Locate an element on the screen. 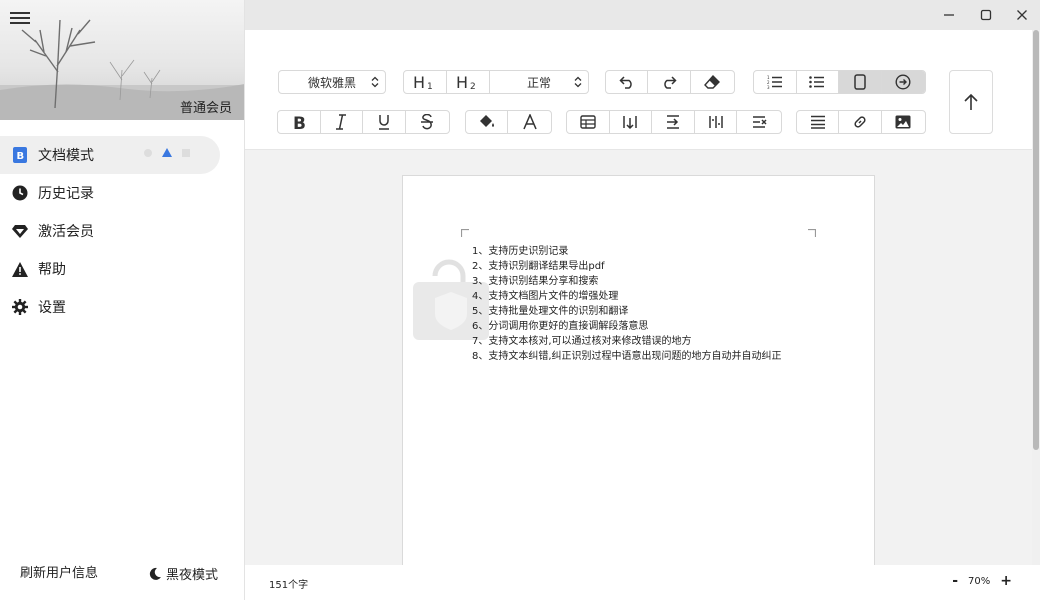 Image resolution: width=1040 pixels, height=600 pixels. paint-bucket-icon is located at coordinates (486, 121).